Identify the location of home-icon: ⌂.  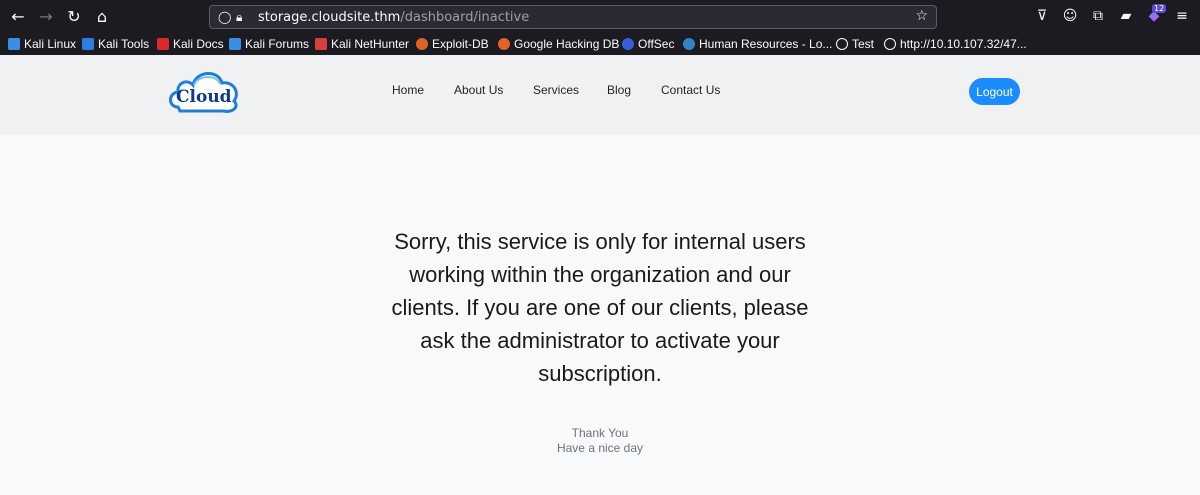
(102, 17).